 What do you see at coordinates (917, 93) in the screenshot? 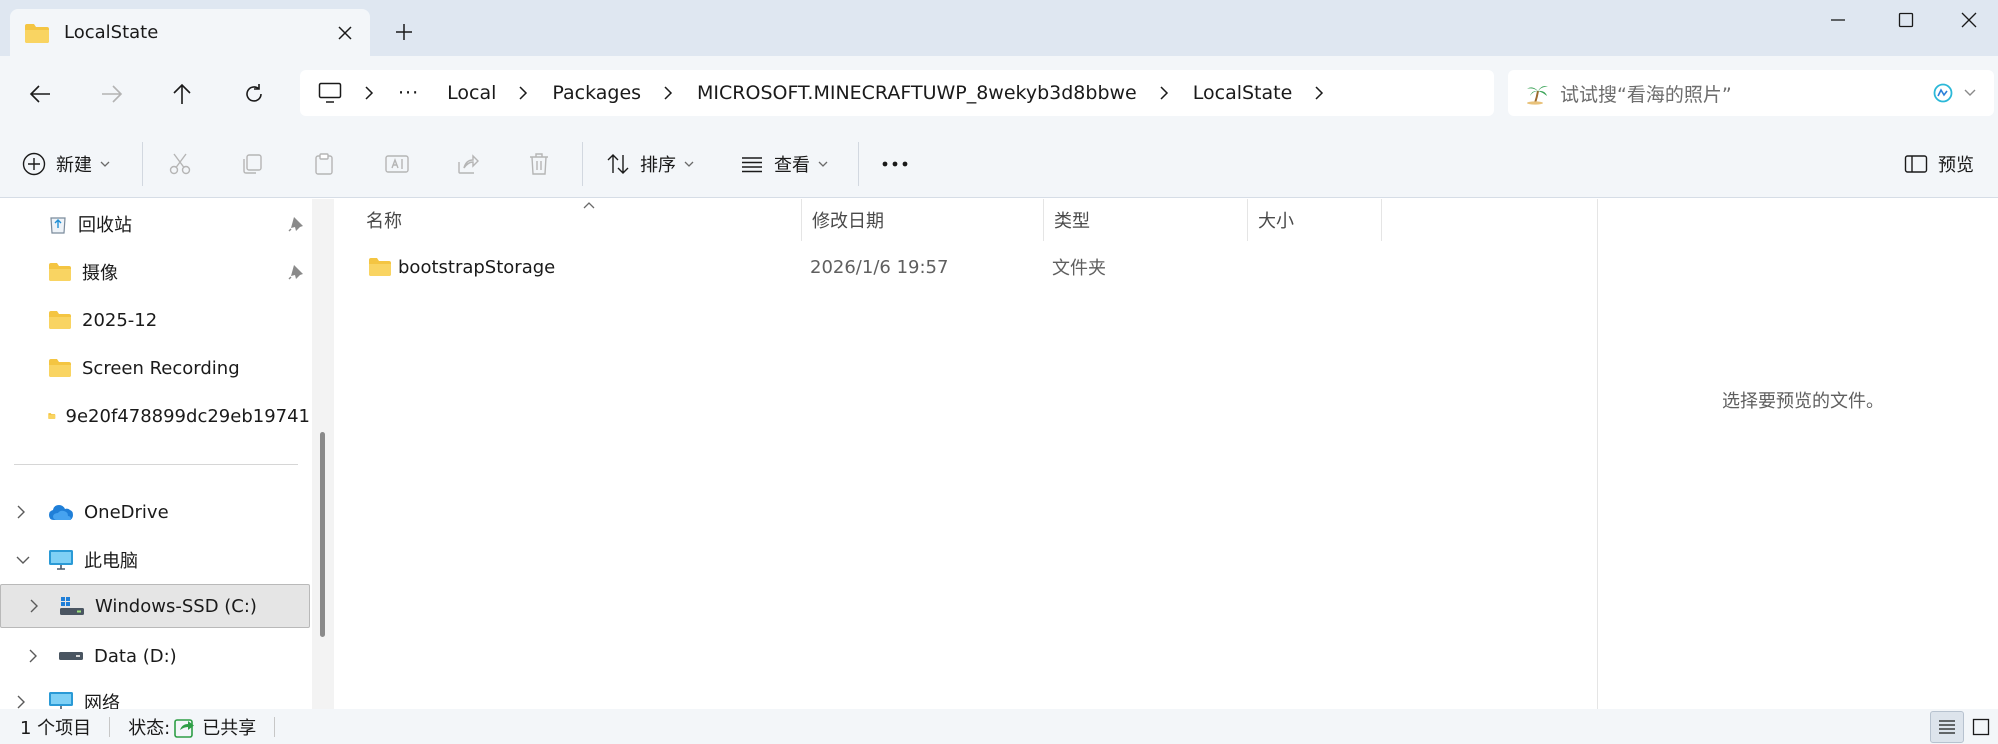
I see `breadcrumb-minecraft: MICROSOFT.MINECRAFTUWP_8wekyb3d8bbwe` at bounding box center [917, 93].